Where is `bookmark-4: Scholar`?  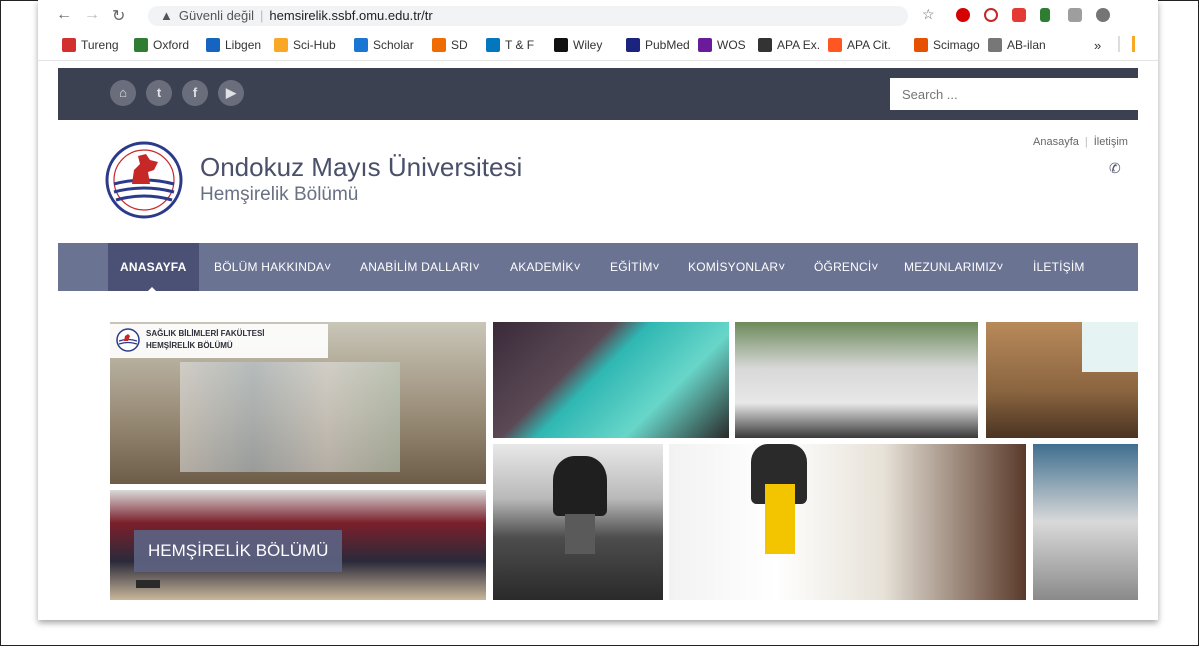 bookmark-4: Scholar is located at coordinates (384, 45).